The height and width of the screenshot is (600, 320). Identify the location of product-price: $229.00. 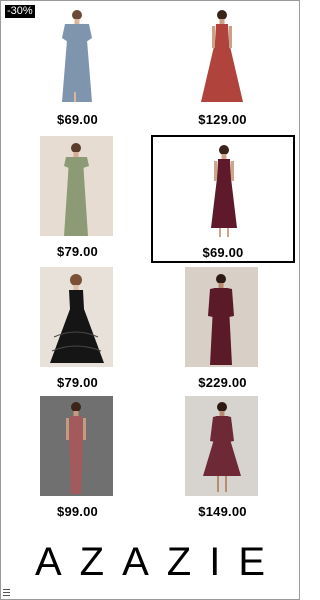
(222, 382).